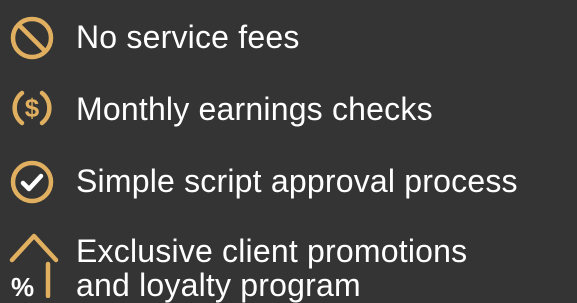 This screenshot has width=577, height=303. I want to click on percent-symbol: %, so click(22, 285).